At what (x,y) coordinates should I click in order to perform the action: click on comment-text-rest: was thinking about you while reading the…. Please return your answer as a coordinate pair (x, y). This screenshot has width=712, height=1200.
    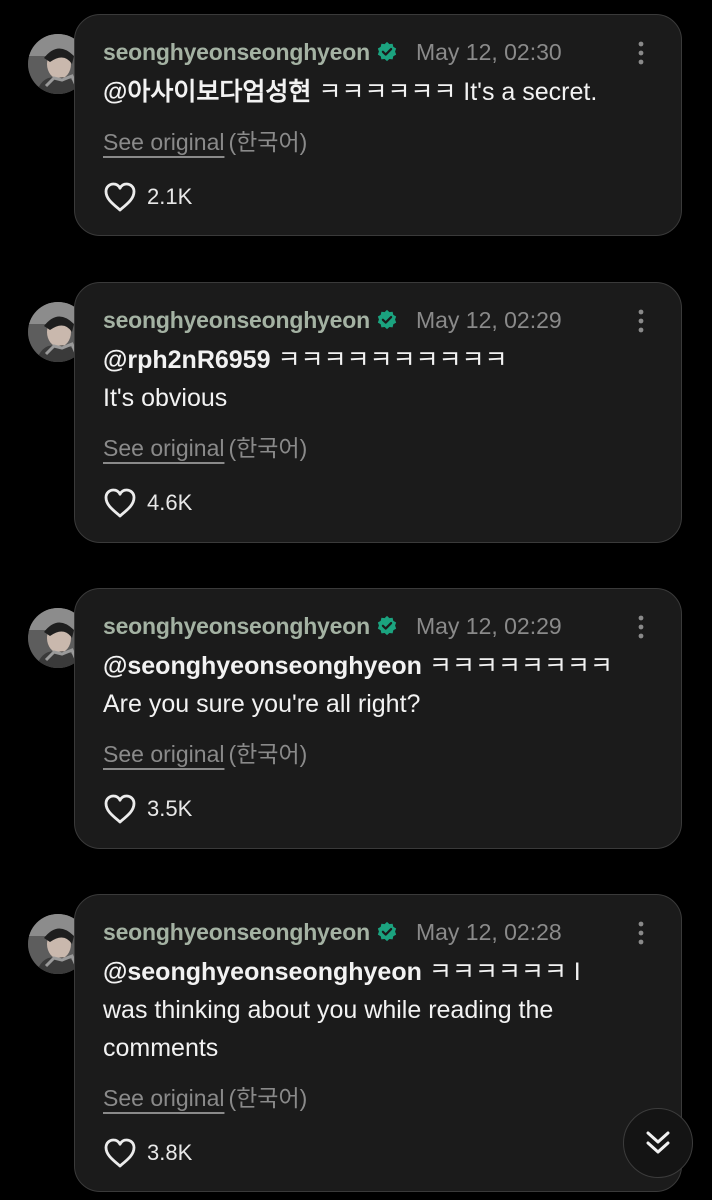
    Looking at the image, I should click on (328, 1029).